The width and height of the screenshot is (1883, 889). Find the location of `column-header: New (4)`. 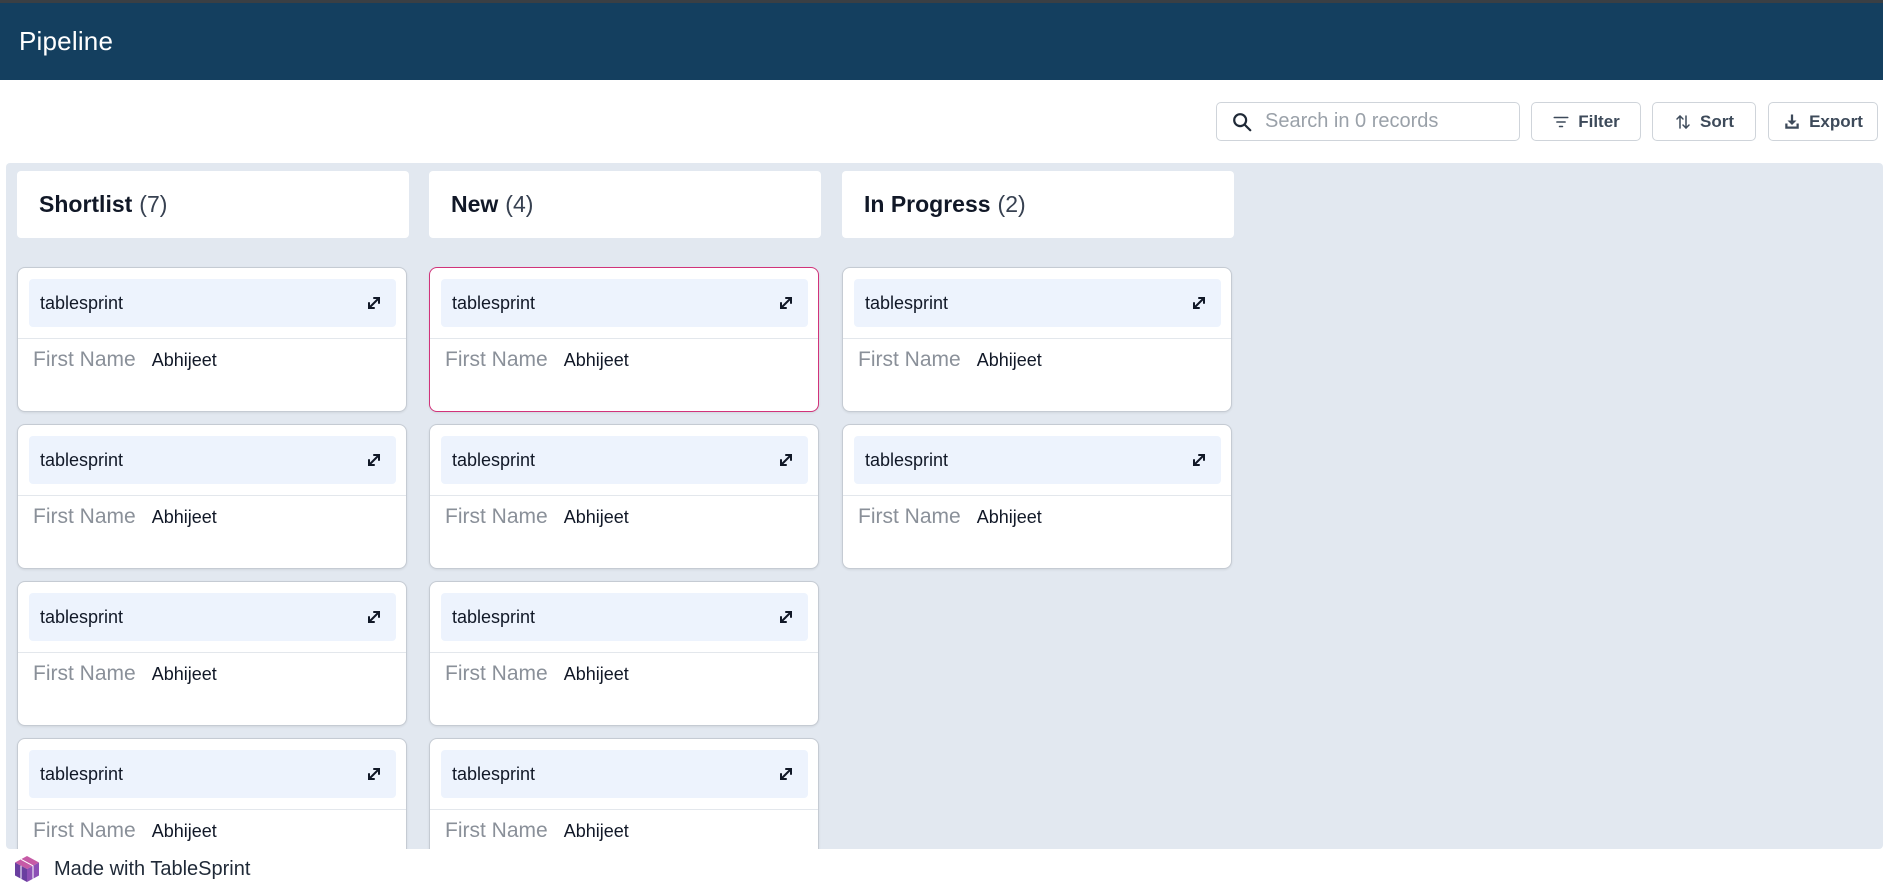

column-header: New (4) is located at coordinates (625, 204).